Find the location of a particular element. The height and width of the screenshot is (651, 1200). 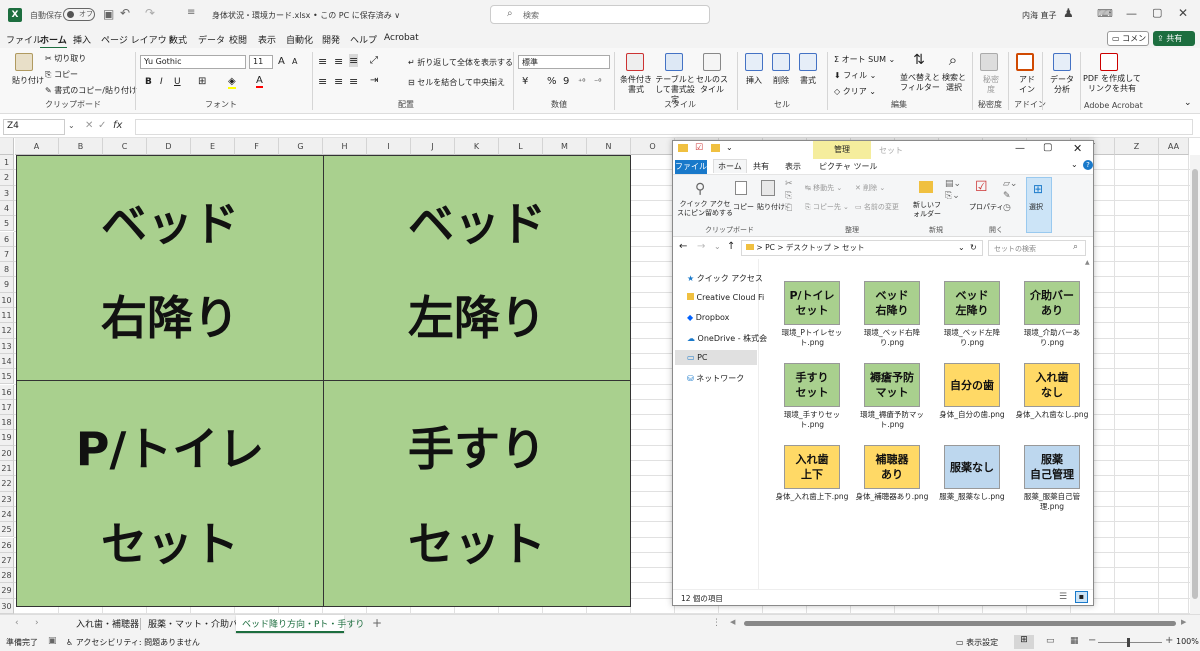

search-box: ⌕ 検索 is located at coordinates (600, 14).